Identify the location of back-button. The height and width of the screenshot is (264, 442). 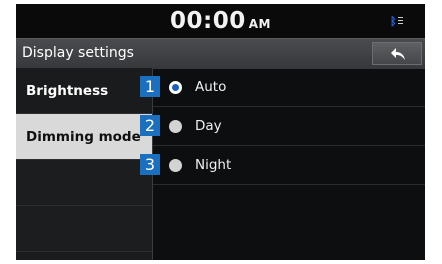
(397, 53).